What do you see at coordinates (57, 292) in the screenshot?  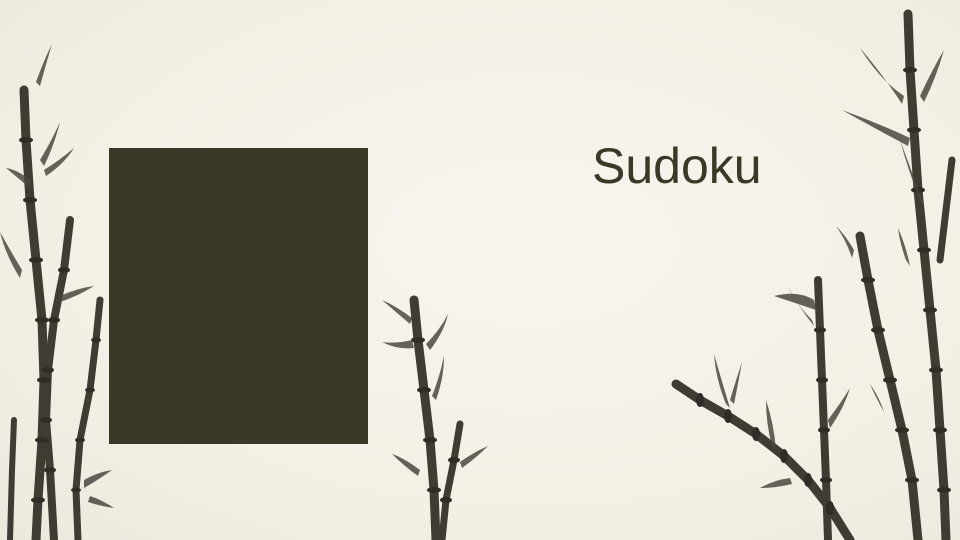 I see `bamboo-left-cluster` at bounding box center [57, 292].